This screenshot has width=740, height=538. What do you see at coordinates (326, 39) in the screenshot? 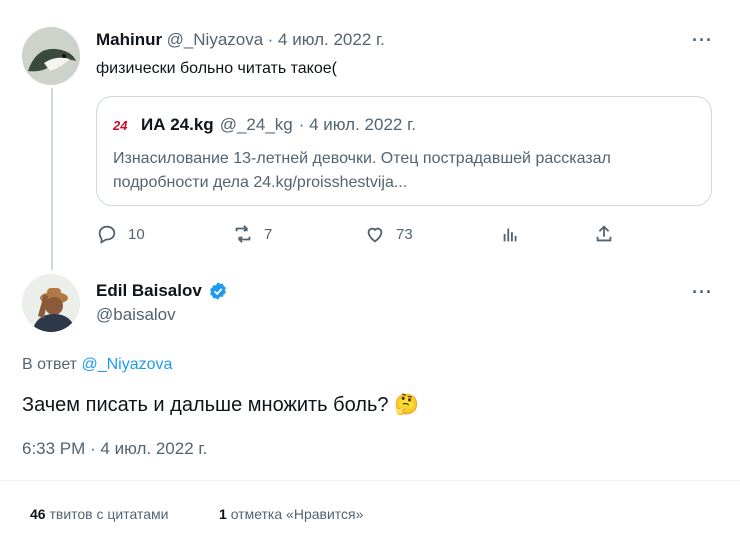
I see `parent-tweet-date: · 4 июл. 2022 г.` at bounding box center [326, 39].